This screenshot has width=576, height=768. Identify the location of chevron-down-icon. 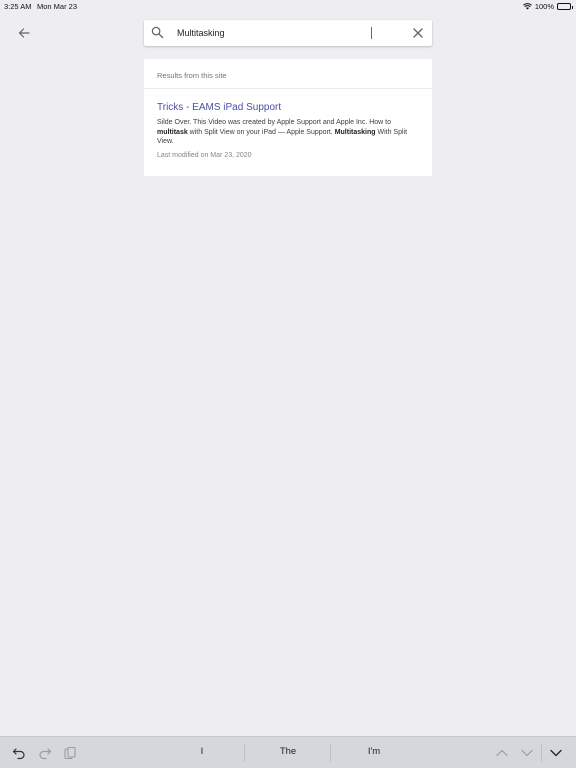
(527, 753).